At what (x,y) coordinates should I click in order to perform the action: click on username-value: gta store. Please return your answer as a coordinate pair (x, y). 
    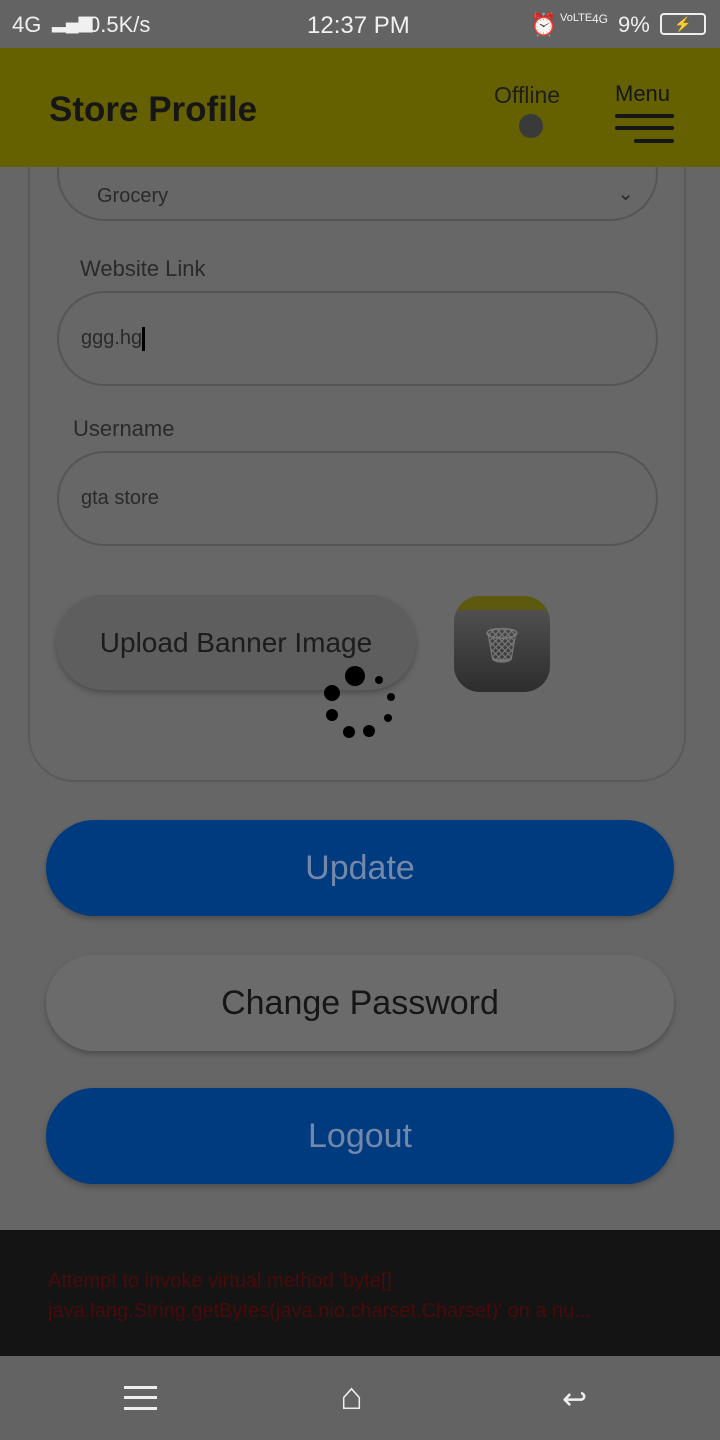
    Looking at the image, I should click on (120, 498).